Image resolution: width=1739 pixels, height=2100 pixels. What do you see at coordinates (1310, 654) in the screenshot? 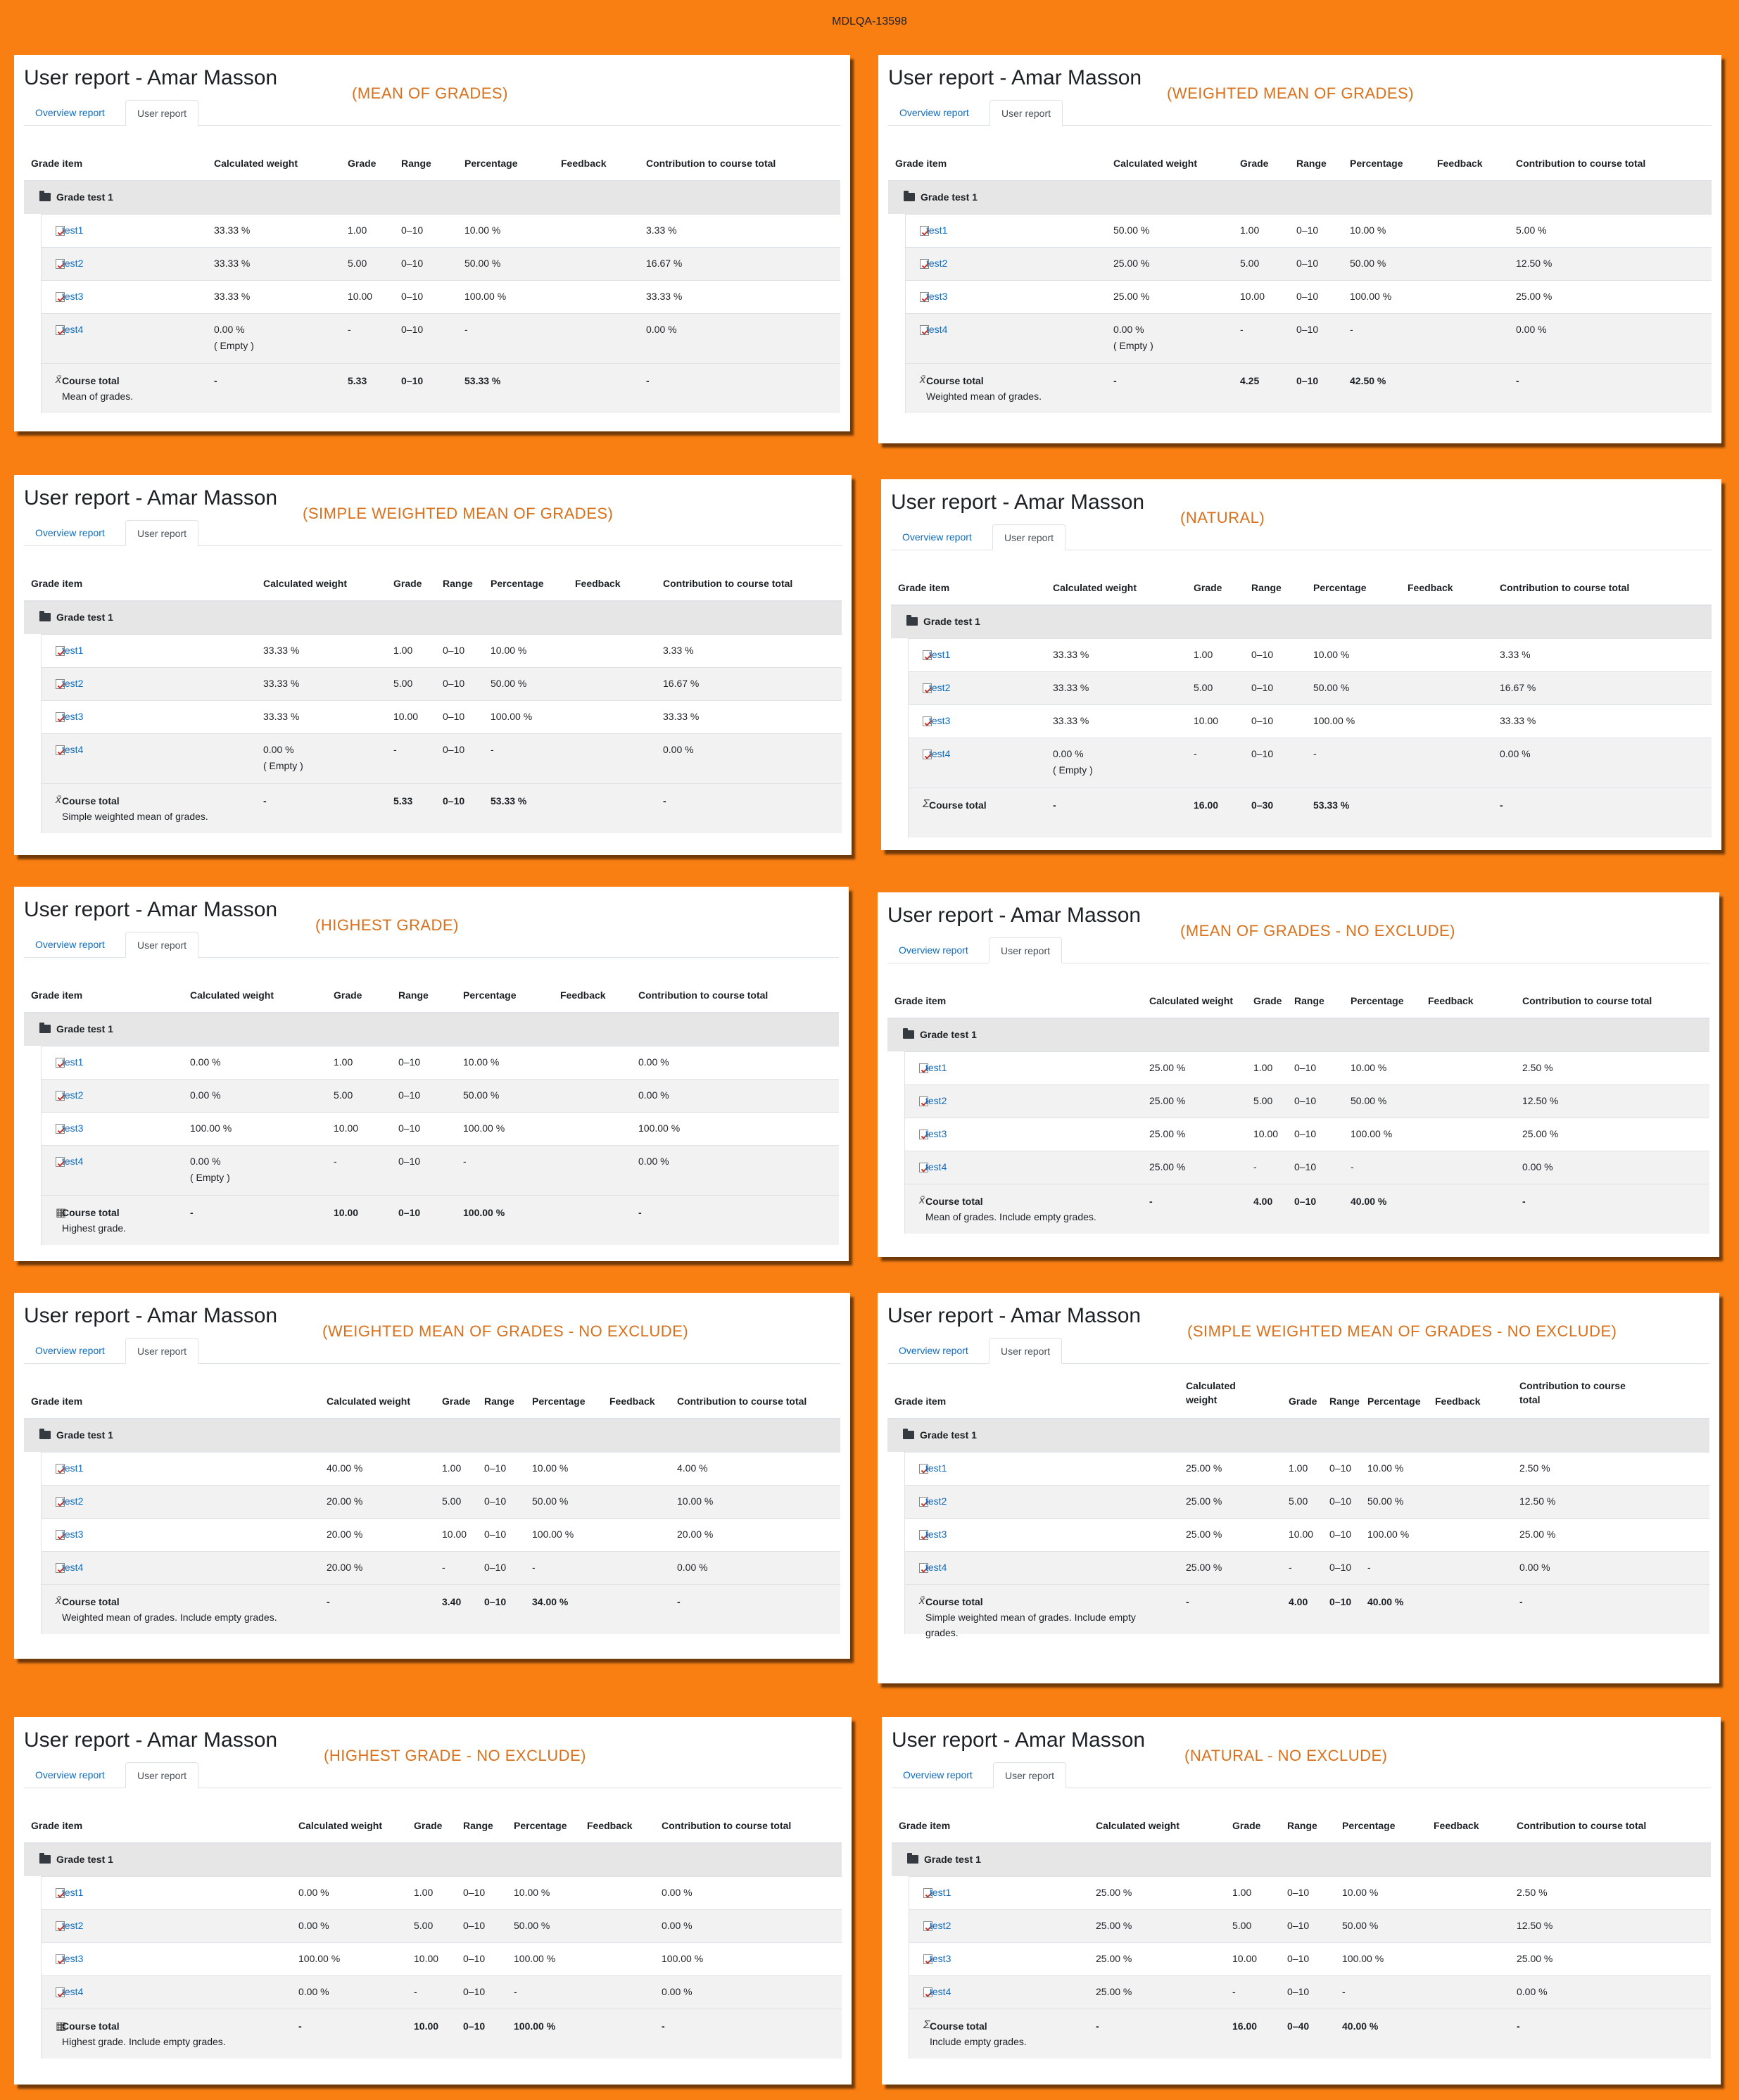
I see `table-row: test1 33.33 % 1.00 0–10 10.00 % 3.33 %` at bounding box center [1310, 654].